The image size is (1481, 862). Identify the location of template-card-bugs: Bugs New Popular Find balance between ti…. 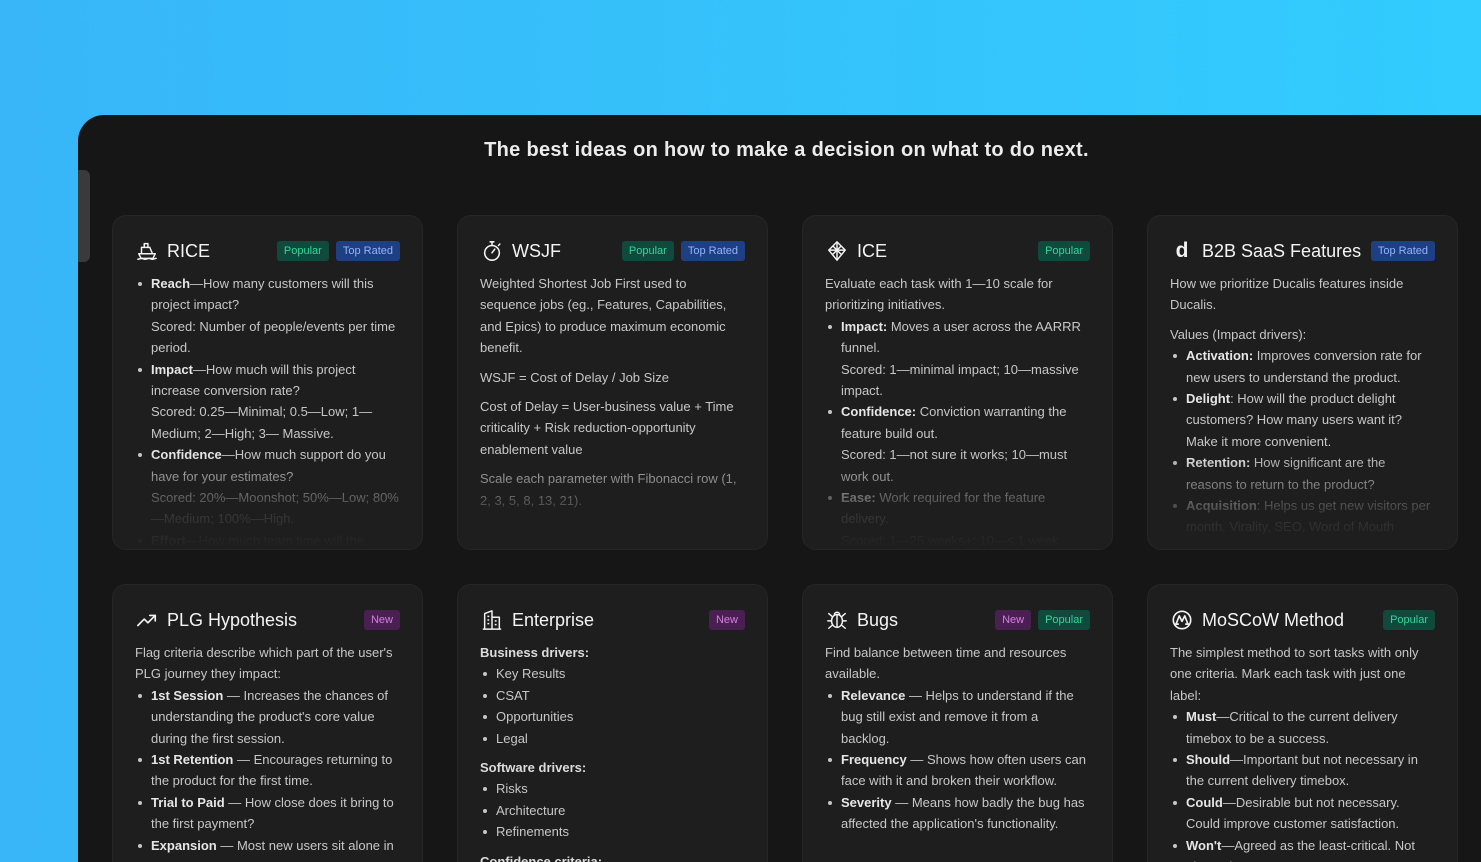
(957, 723).